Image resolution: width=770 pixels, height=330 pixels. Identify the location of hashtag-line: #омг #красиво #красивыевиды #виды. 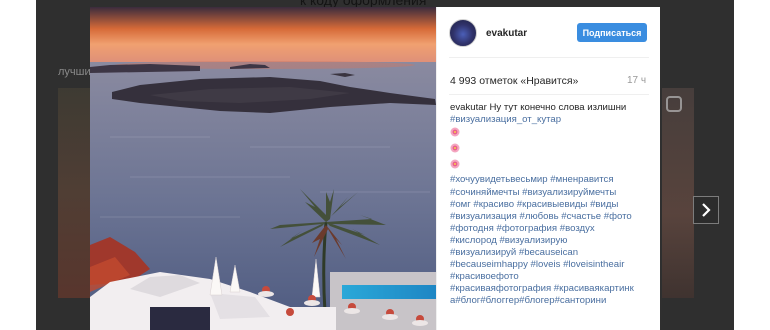
(550, 205).